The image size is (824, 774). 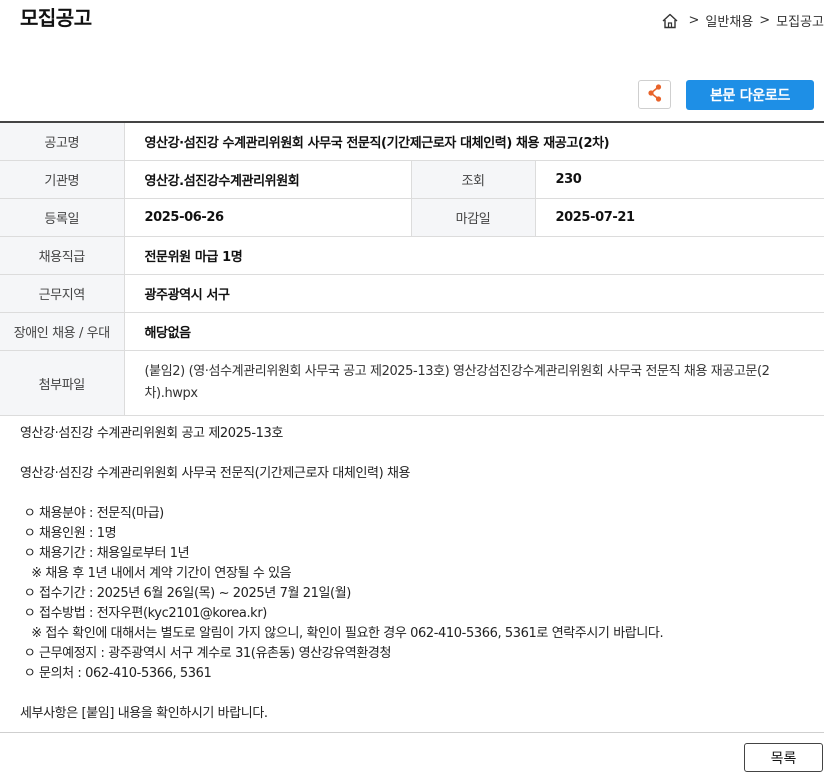 What do you see at coordinates (151, 433) in the screenshot?
I see `body-line: 영산강·섬진강 수계관리위원회 공고 제2025-13호` at bounding box center [151, 433].